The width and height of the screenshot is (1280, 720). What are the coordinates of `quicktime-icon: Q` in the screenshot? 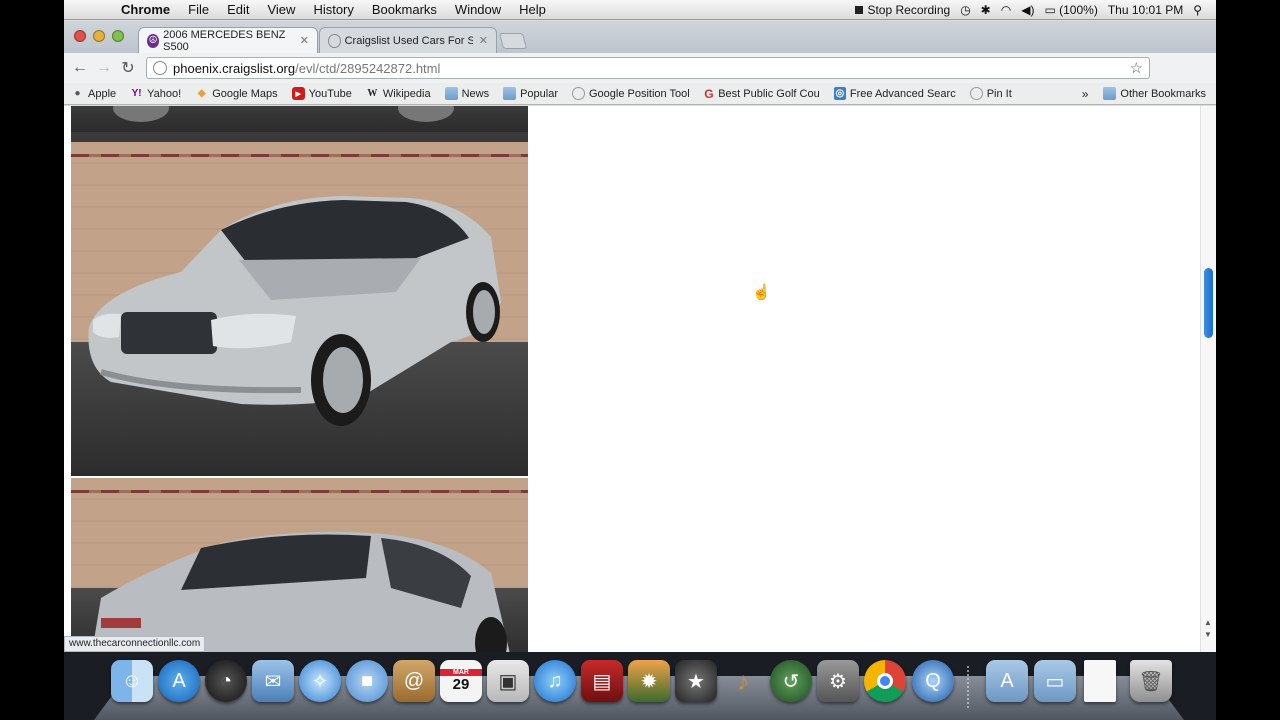 It's located at (933, 681).